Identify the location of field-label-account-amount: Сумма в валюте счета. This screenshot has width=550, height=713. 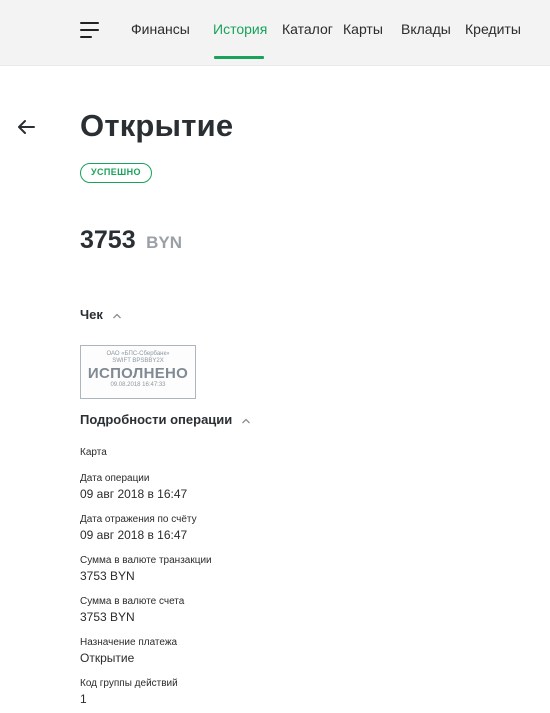
(132, 601).